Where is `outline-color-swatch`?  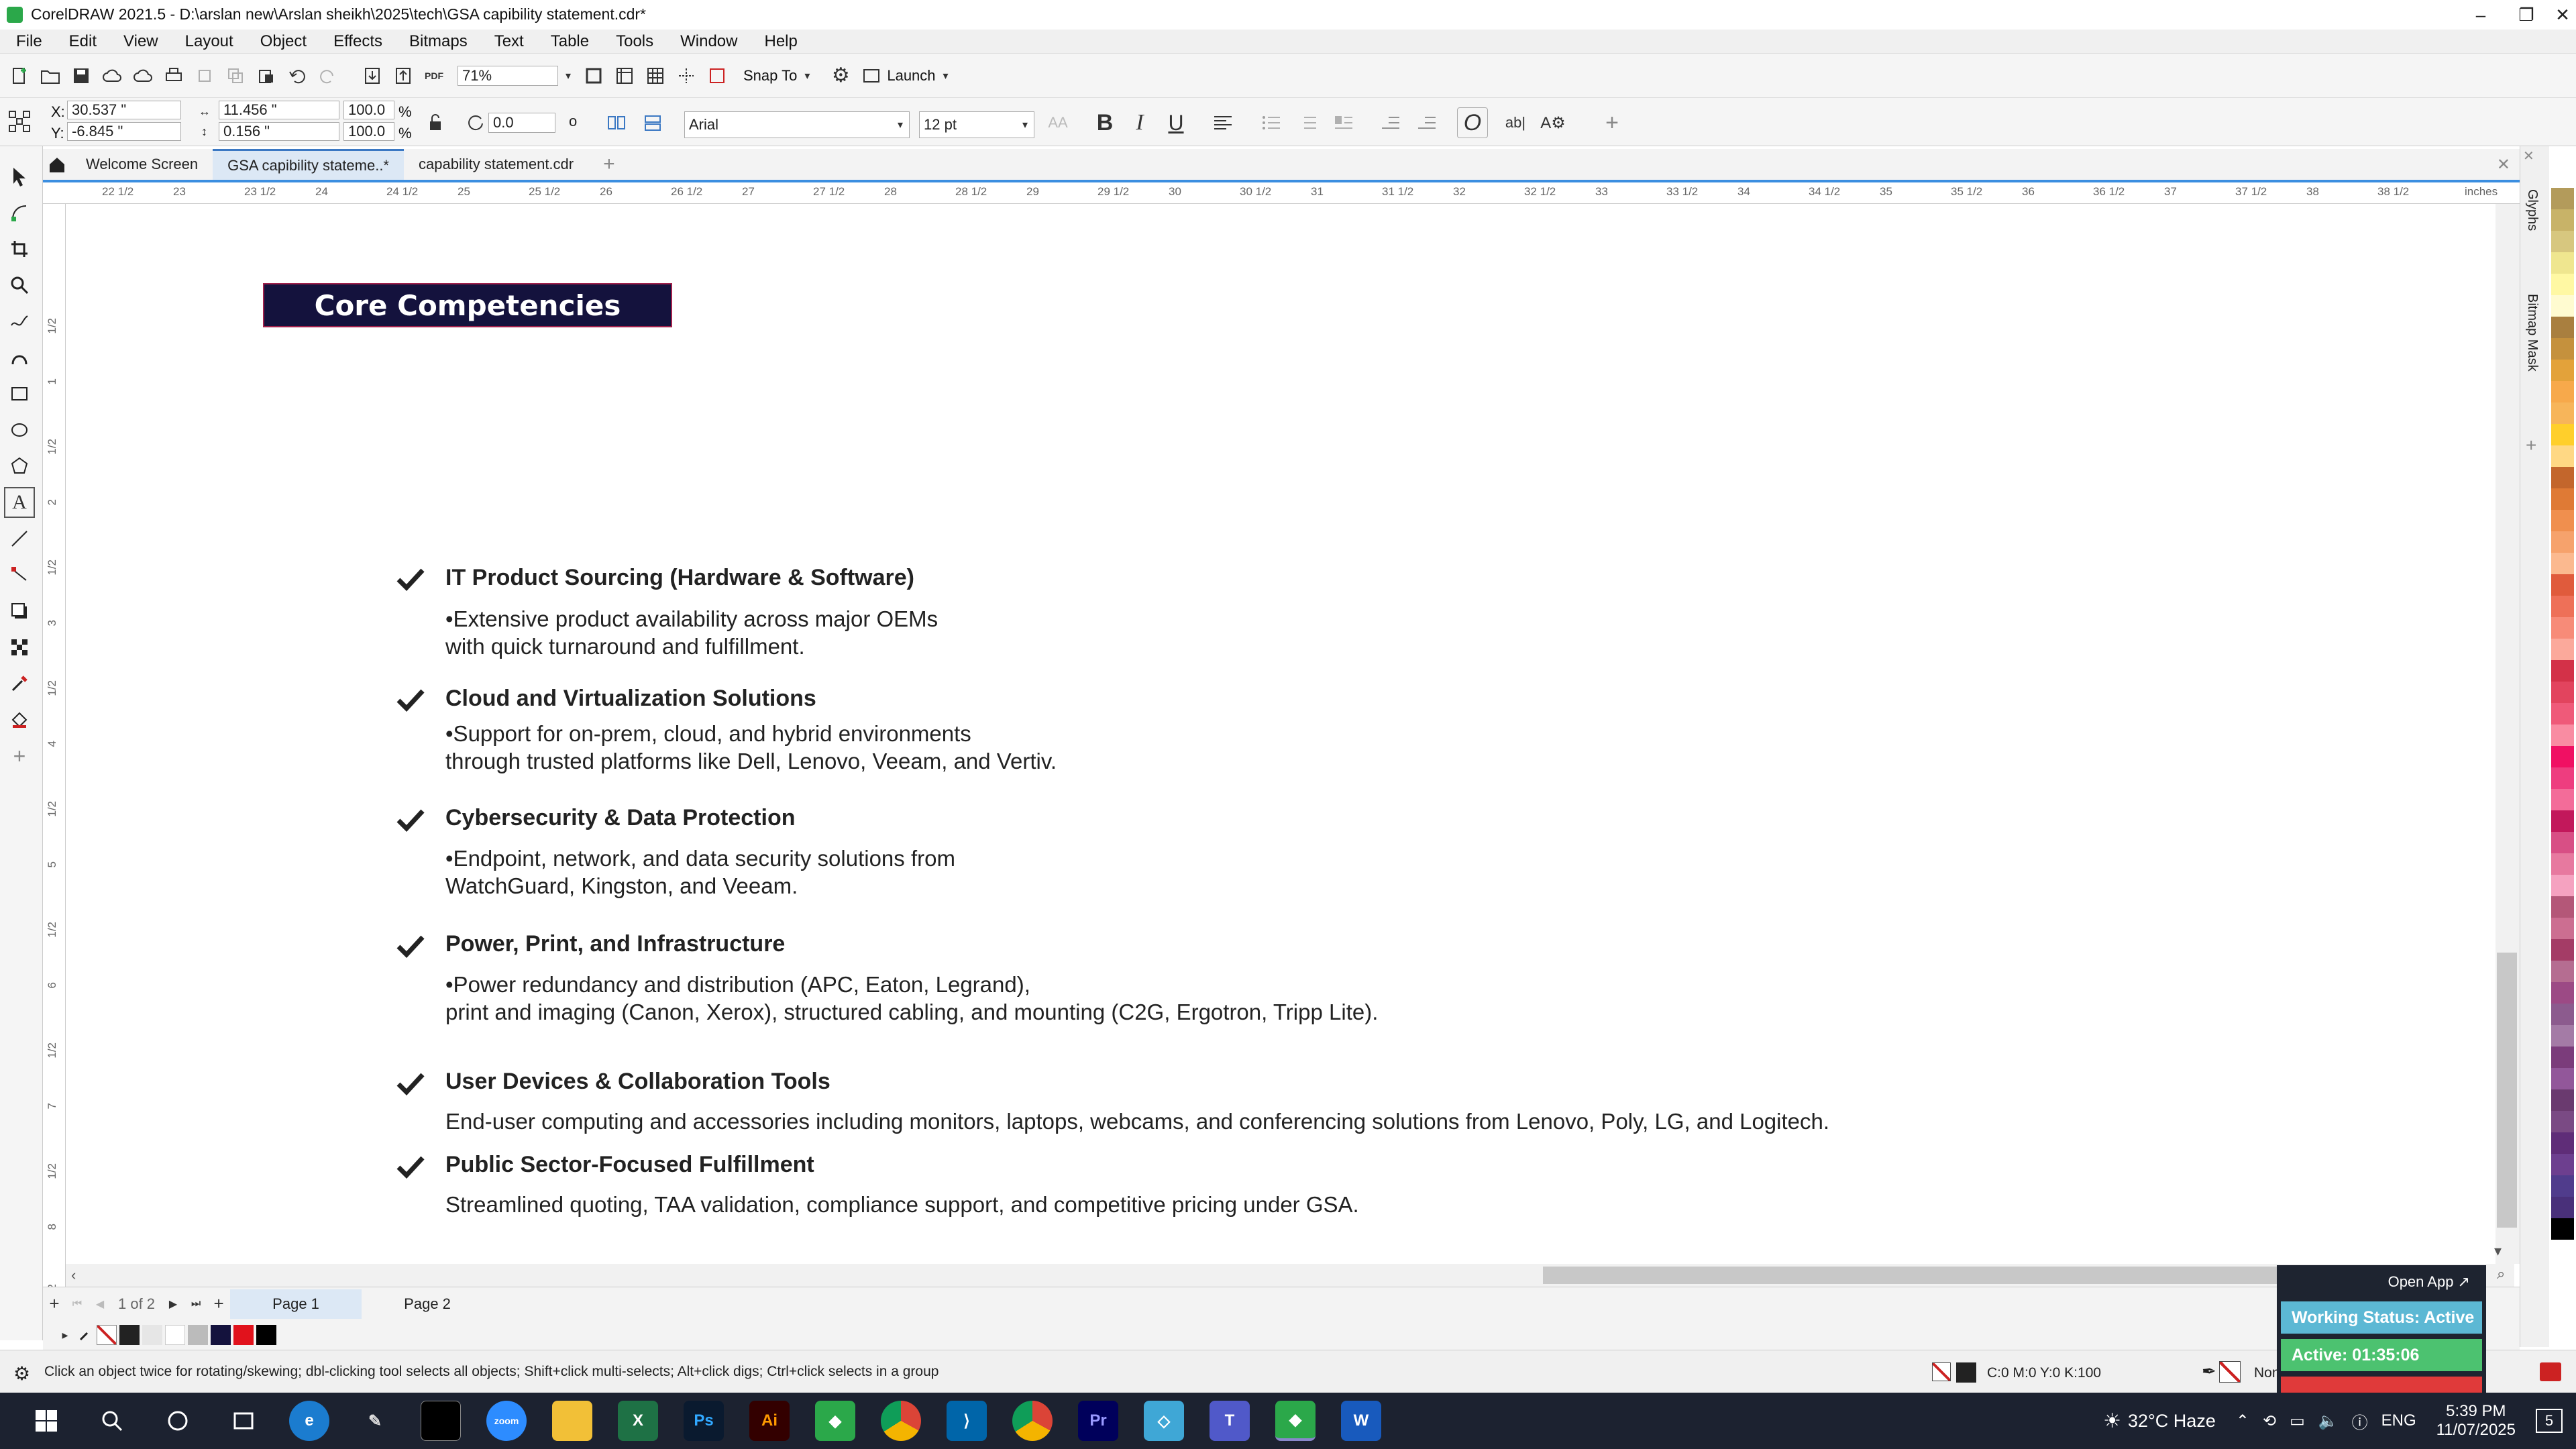
outline-color-swatch is located at coordinates (2230, 1372).